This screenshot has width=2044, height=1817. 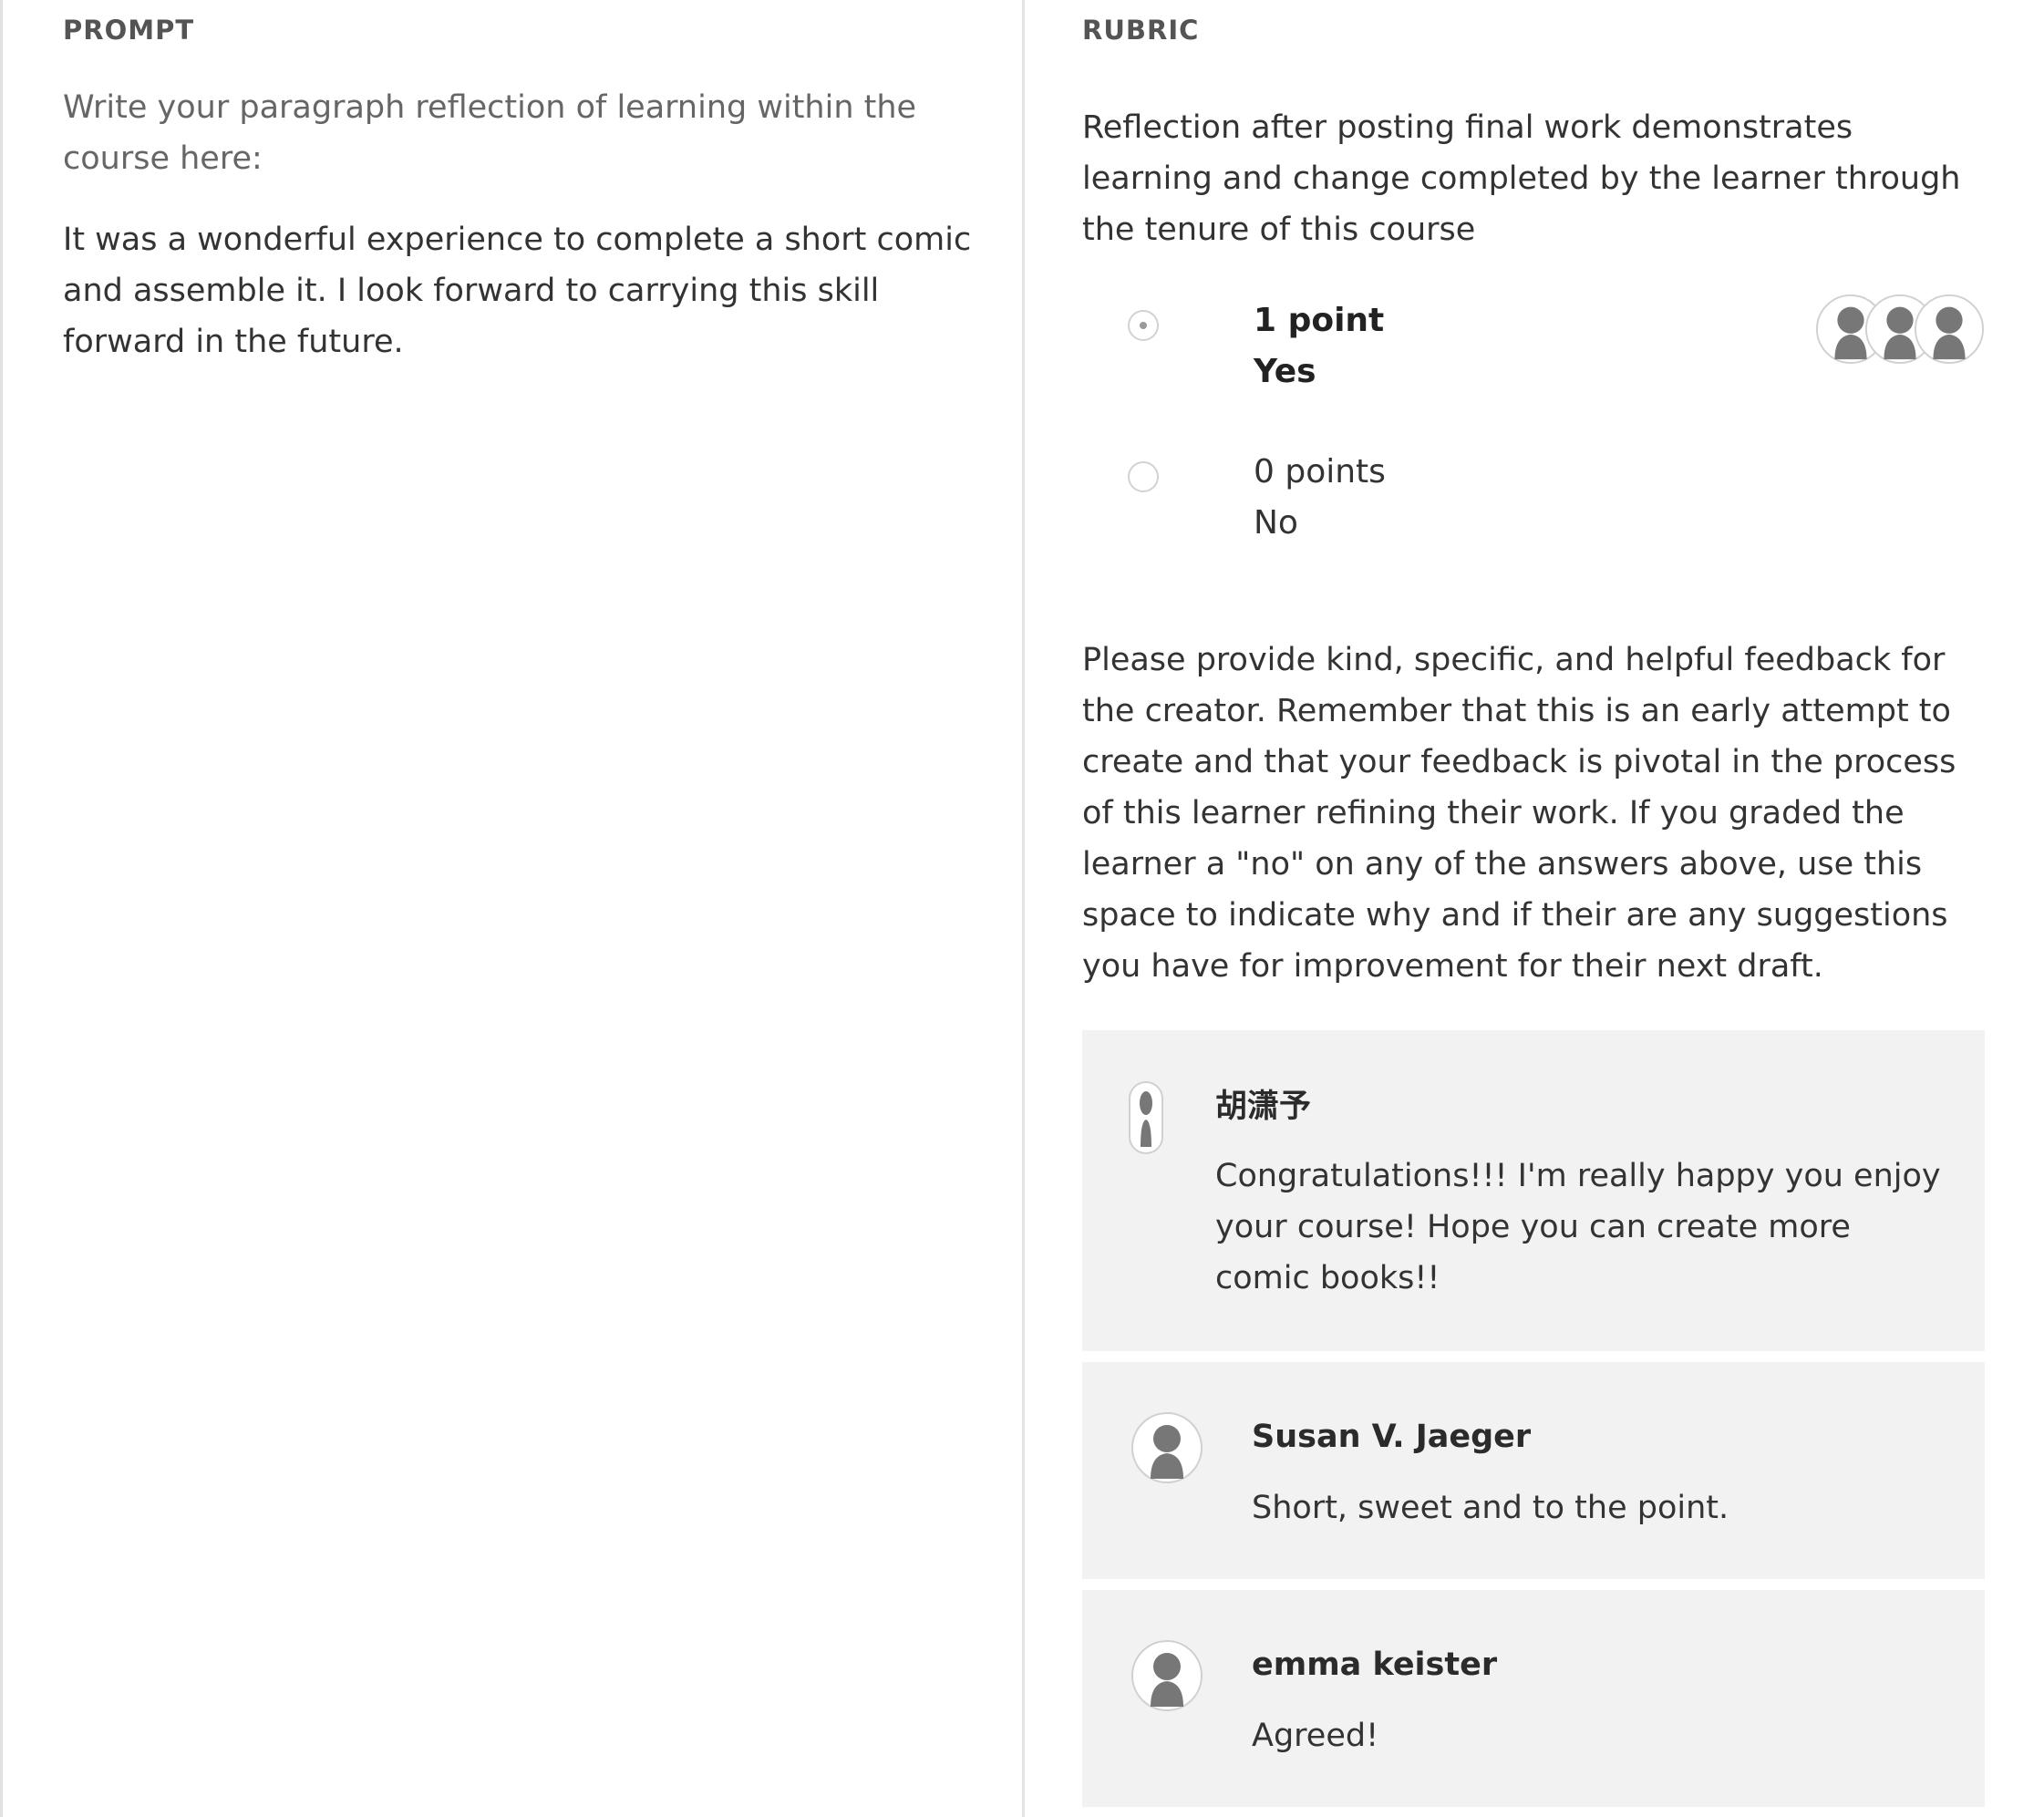 What do you see at coordinates (1285, 371) in the screenshot?
I see `option-answer: Yes` at bounding box center [1285, 371].